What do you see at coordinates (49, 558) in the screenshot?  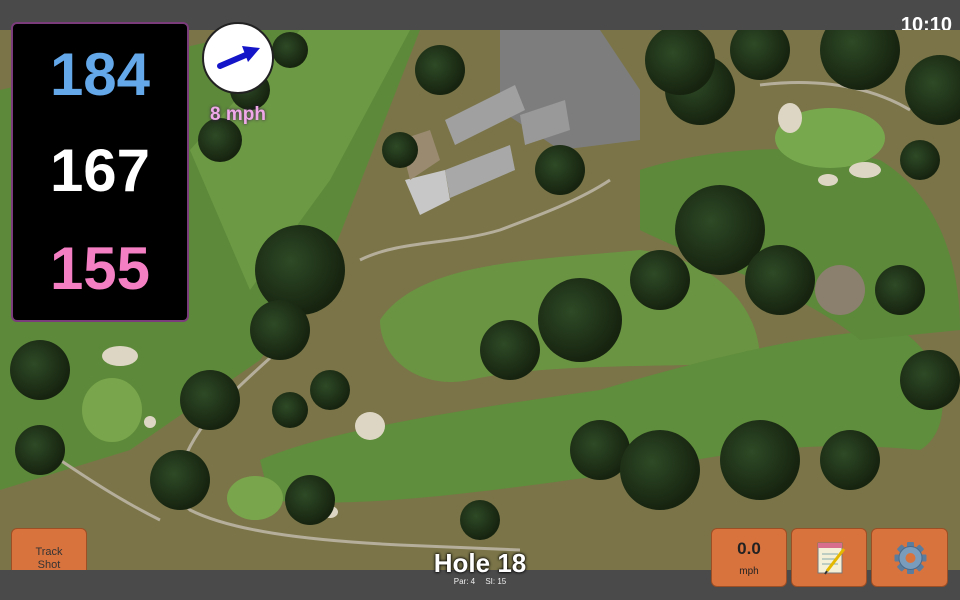 I see `track-shot-label: Track Shot` at bounding box center [49, 558].